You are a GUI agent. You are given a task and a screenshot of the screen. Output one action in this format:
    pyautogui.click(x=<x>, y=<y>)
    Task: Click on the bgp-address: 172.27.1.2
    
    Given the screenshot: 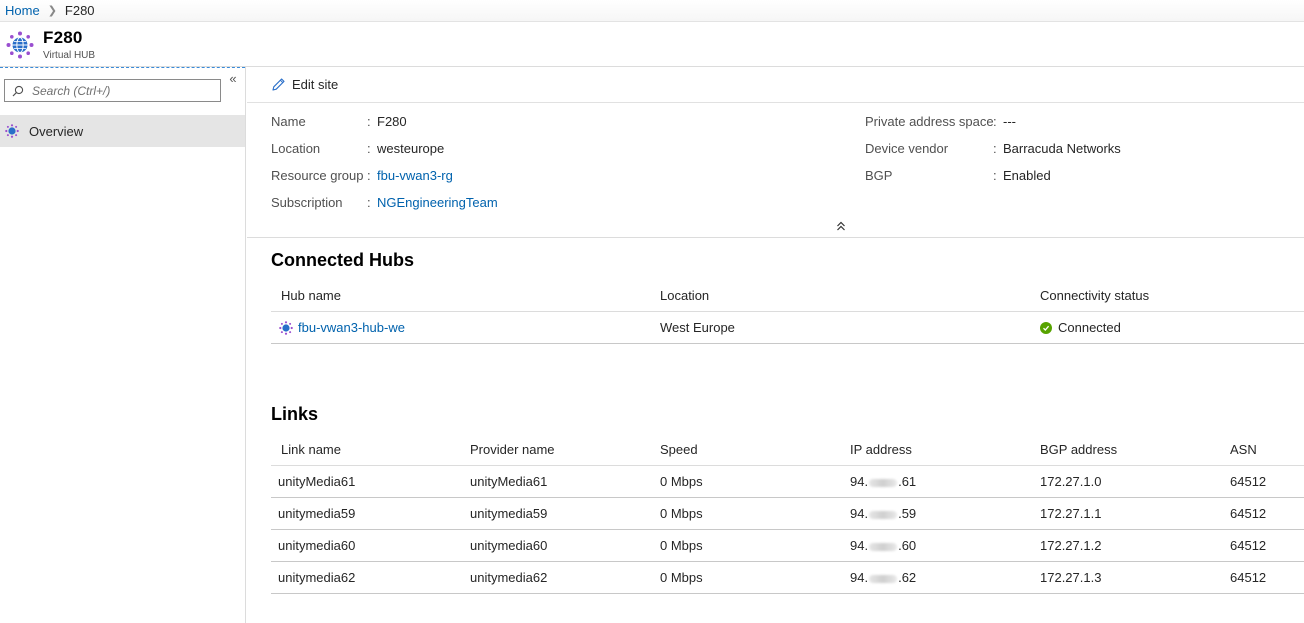 What is the action you would take?
    pyautogui.click(x=1071, y=545)
    